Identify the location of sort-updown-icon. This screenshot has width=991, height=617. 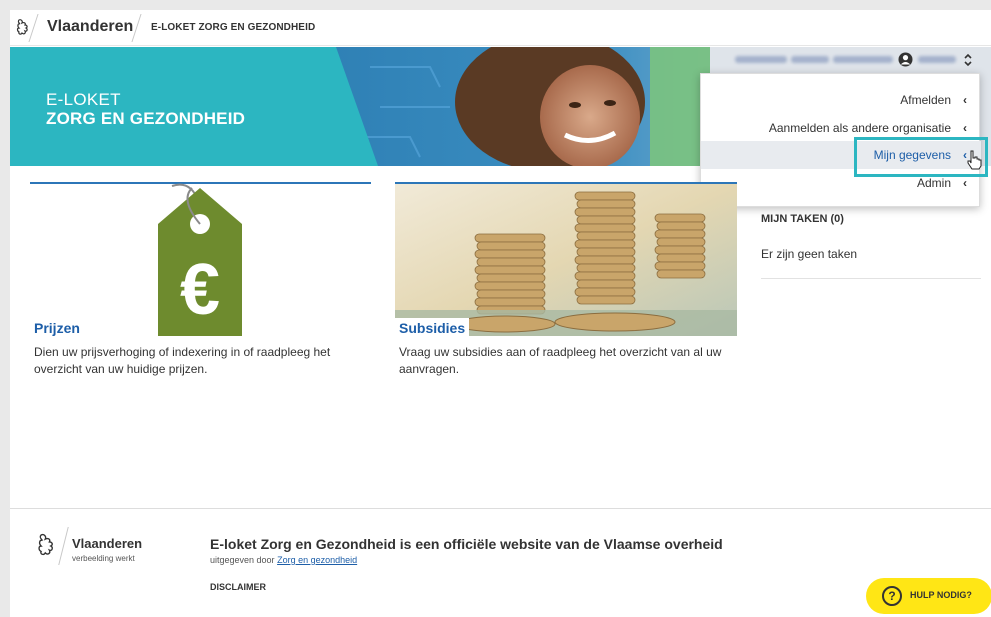
(968, 60).